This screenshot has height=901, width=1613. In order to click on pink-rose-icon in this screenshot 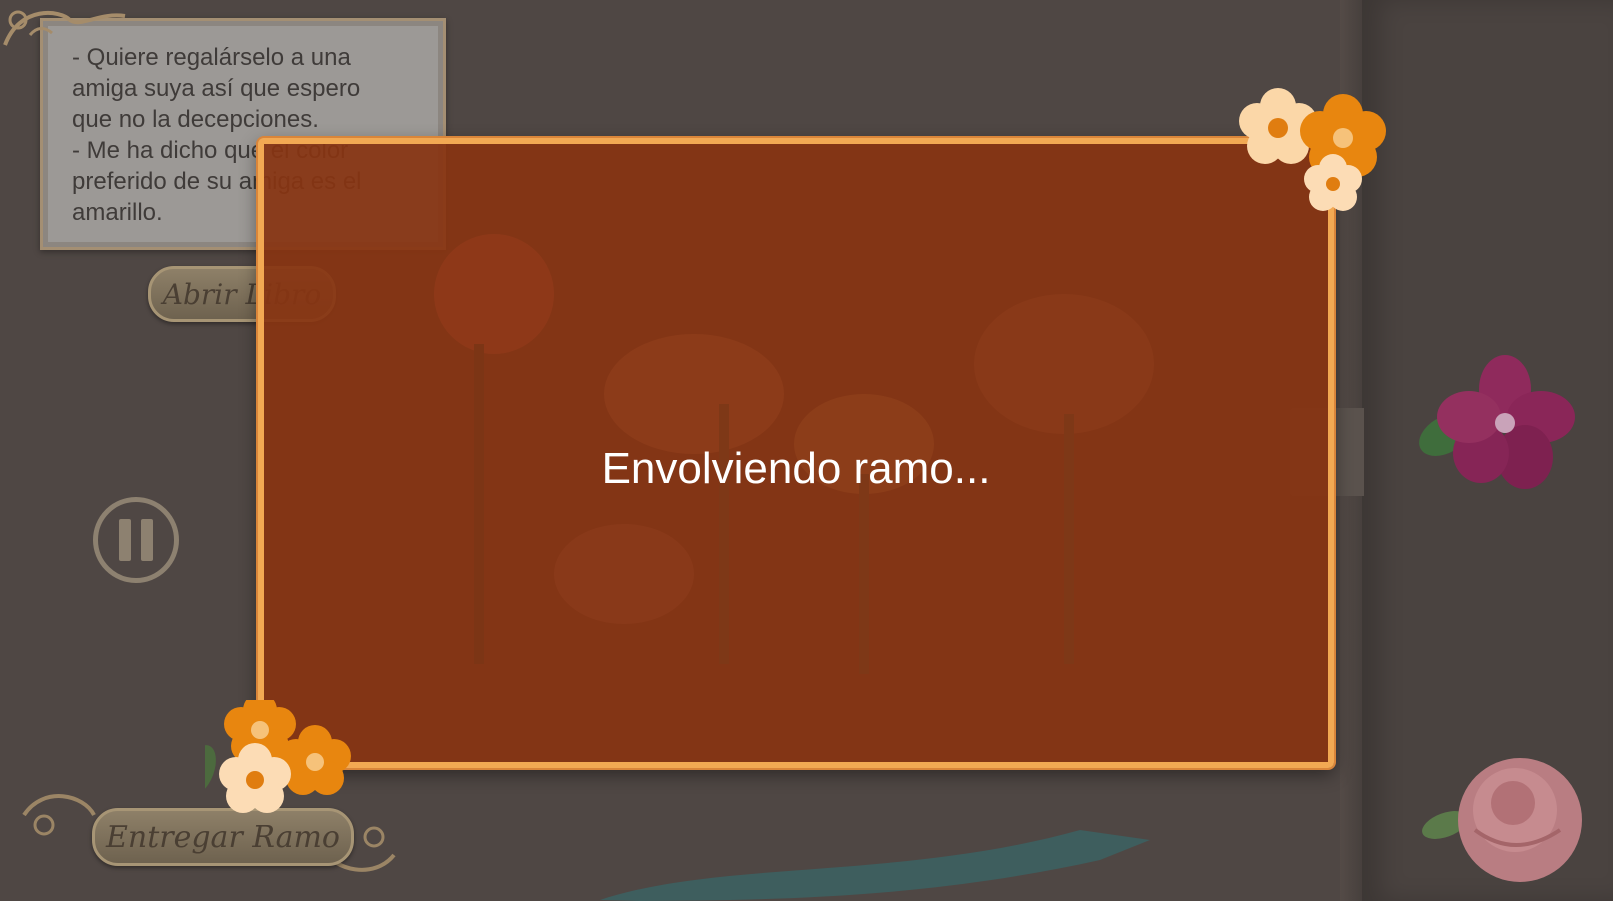, I will do `click(1502, 820)`.